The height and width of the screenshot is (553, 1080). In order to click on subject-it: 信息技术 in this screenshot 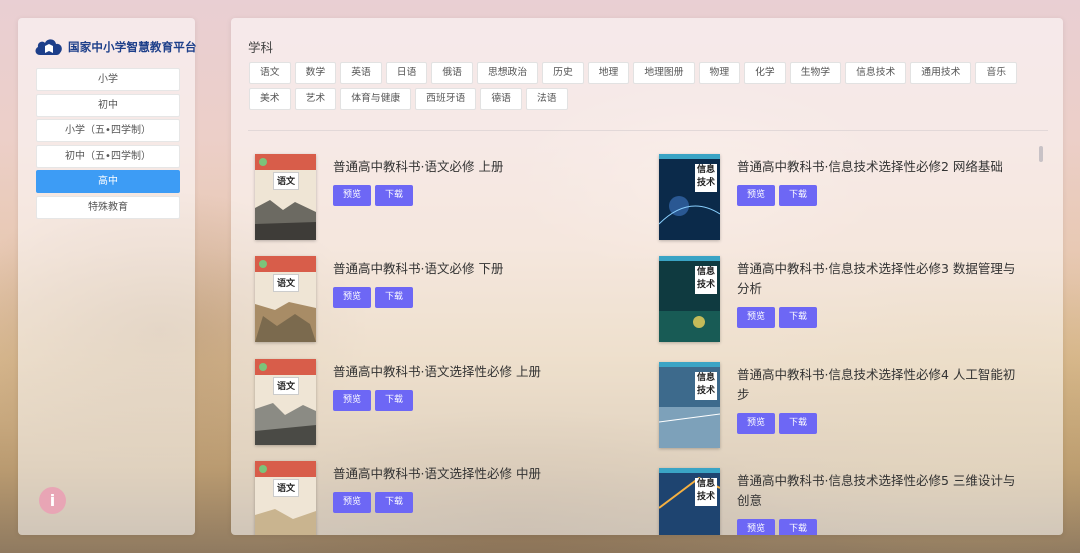, I will do `click(876, 73)`.